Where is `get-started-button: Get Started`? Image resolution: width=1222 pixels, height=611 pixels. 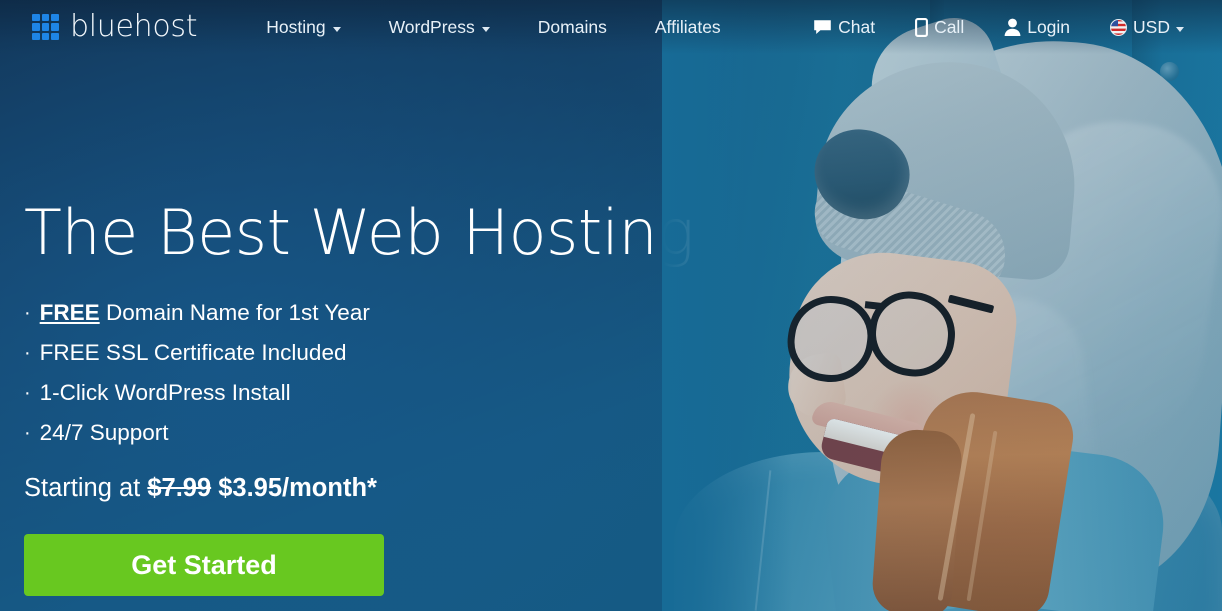 get-started-button: Get Started is located at coordinates (204, 565).